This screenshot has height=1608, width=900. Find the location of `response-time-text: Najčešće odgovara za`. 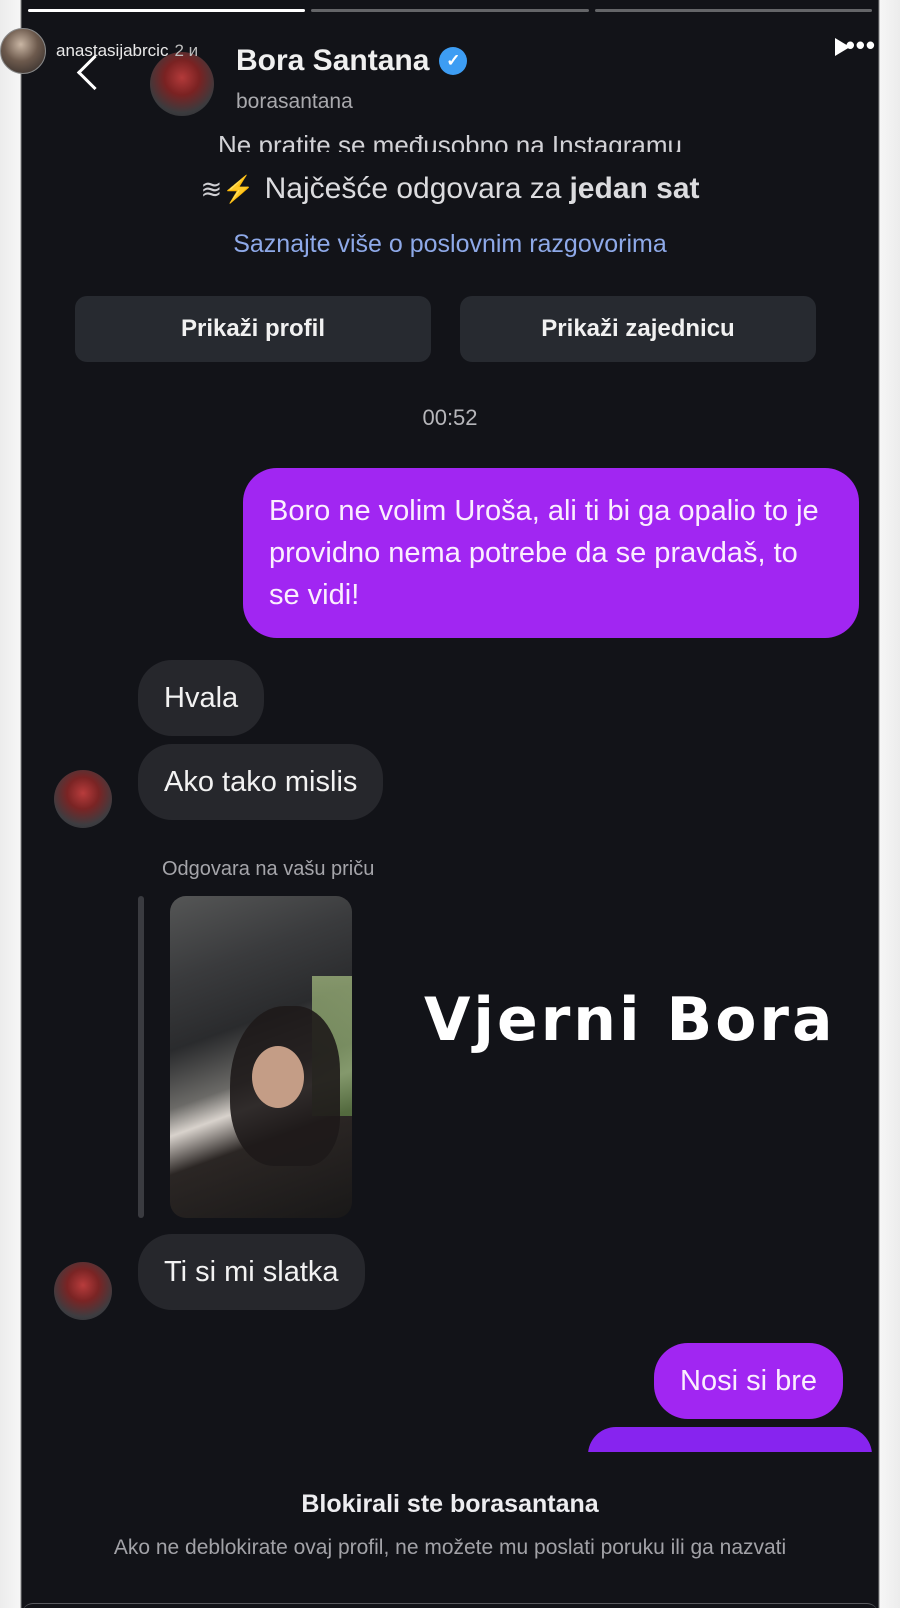

response-time-text: Najčešće odgovara za is located at coordinates (413, 188).